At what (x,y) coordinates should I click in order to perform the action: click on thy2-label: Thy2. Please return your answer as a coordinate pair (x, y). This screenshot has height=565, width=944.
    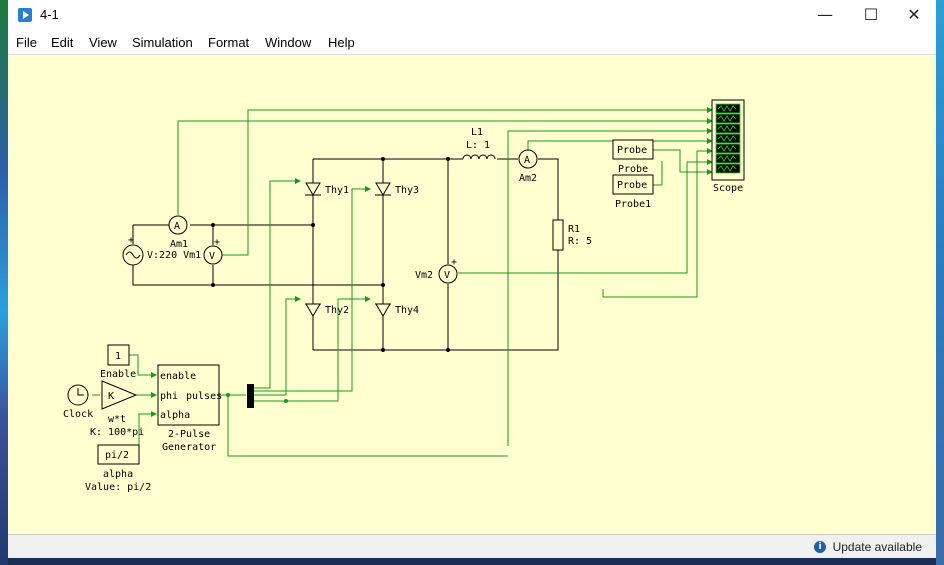
    Looking at the image, I should click on (337, 310).